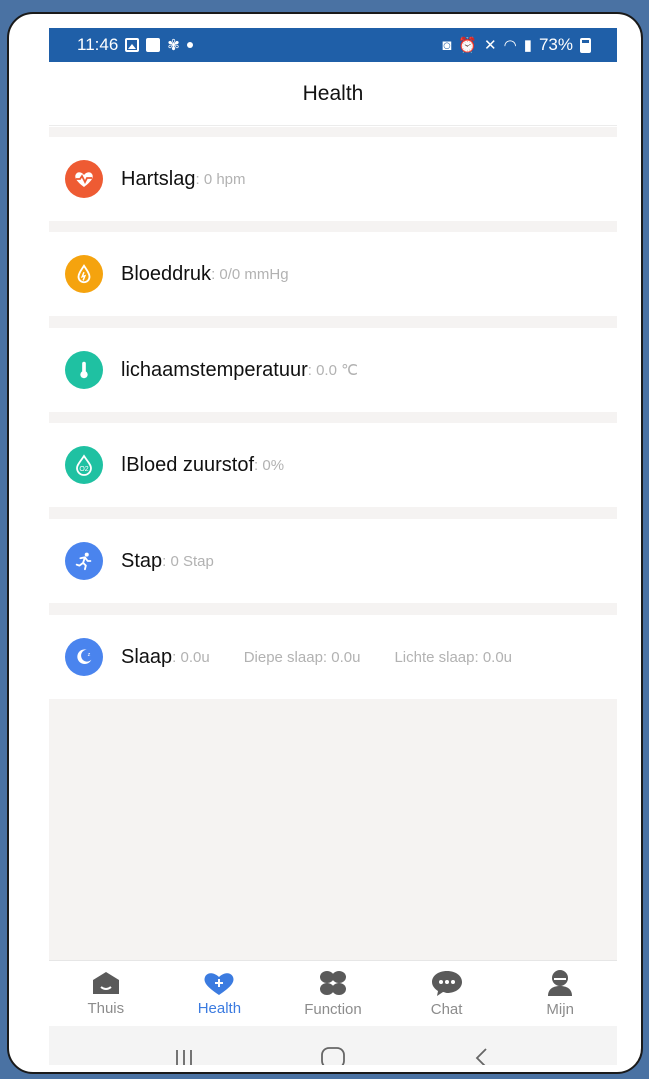 Image resolution: width=649 pixels, height=1079 pixels. I want to click on list-item-blood-oxygen: O2 ǀBloed zuurstof : 0%, so click(333, 465).